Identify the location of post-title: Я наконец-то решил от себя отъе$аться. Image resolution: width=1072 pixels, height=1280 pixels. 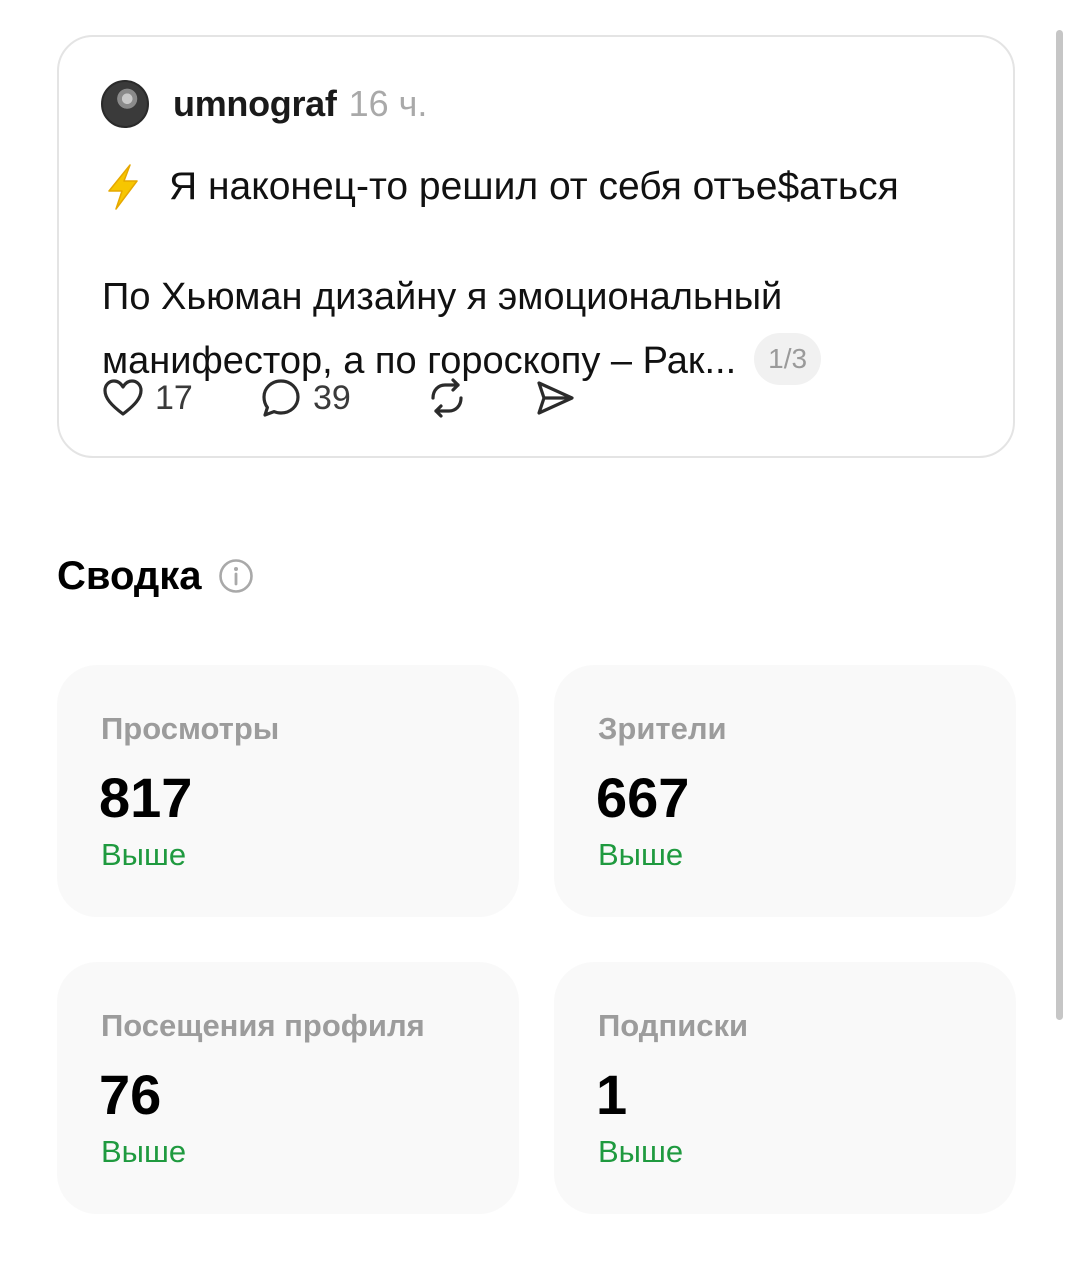
(501, 187).